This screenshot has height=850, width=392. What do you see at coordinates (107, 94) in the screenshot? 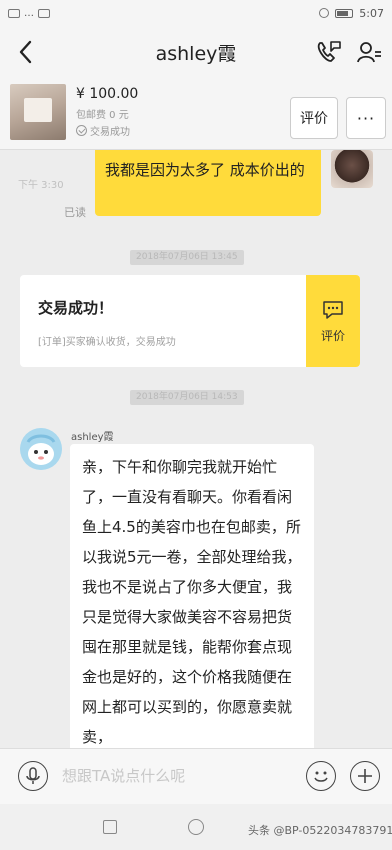
I see `product-price: ¥ 100.00` at bounding box center [107, 94].